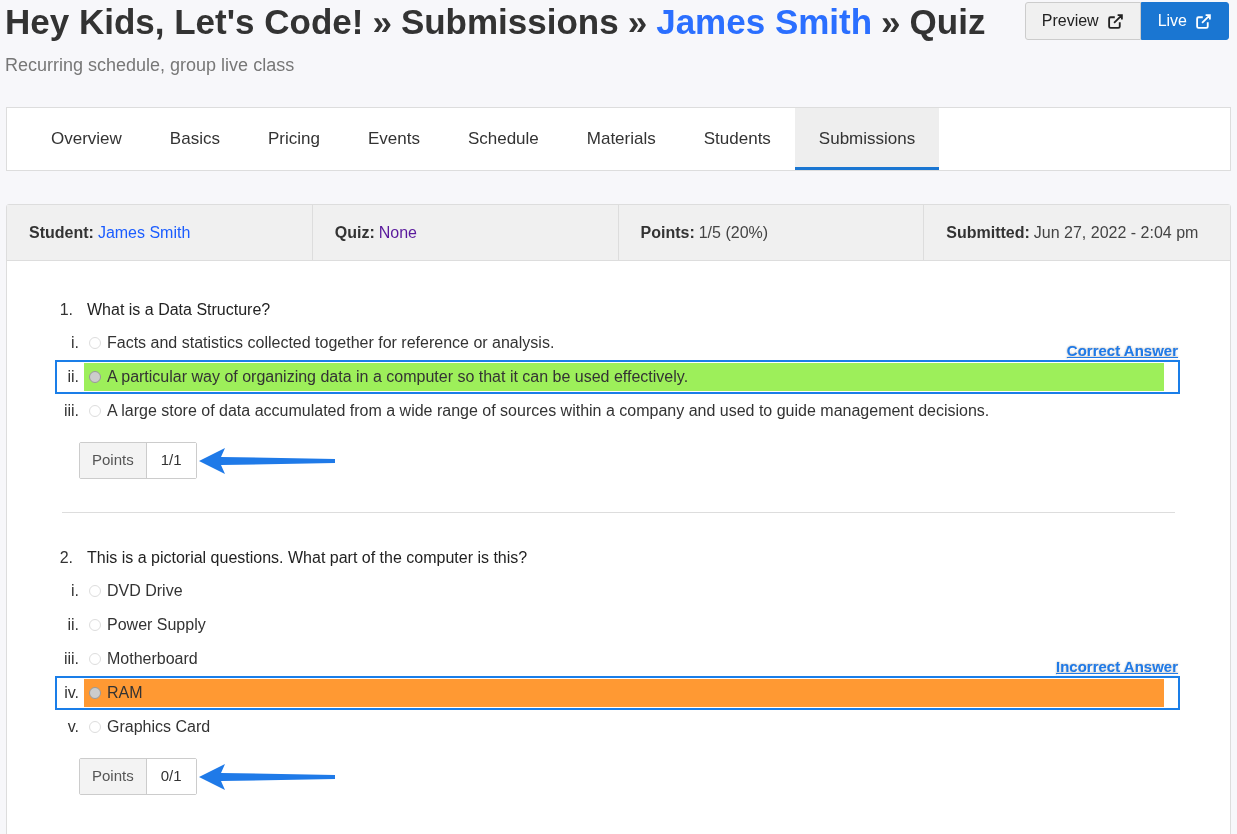 This screenshot has width=1237, height=834. What do you see at coordinates (61, 232) in the screenshot?
I see `summary-label: Student:` at bounding box center [61, 232].